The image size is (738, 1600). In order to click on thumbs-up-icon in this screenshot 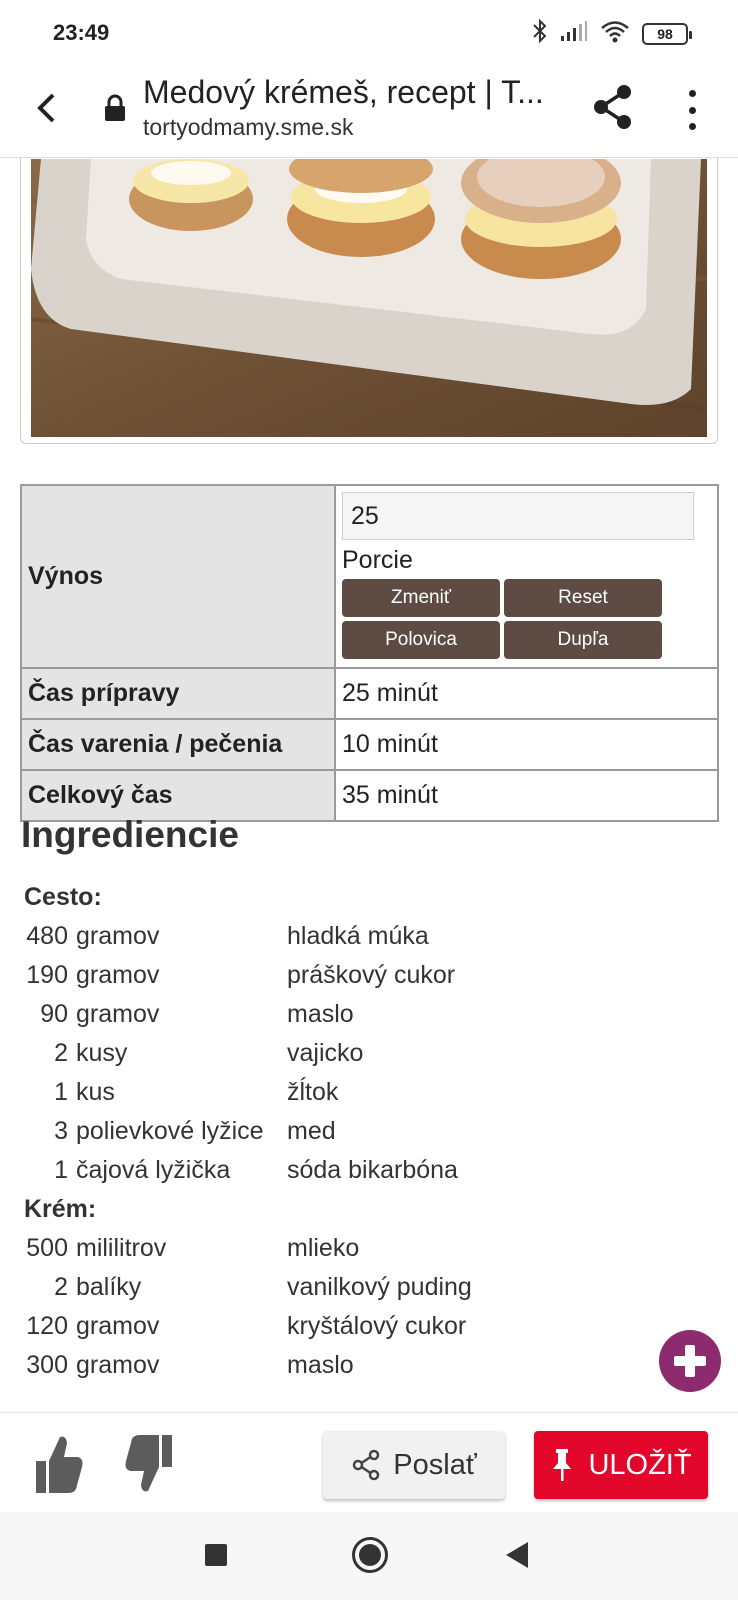, I will do `click(59, 1464)`.